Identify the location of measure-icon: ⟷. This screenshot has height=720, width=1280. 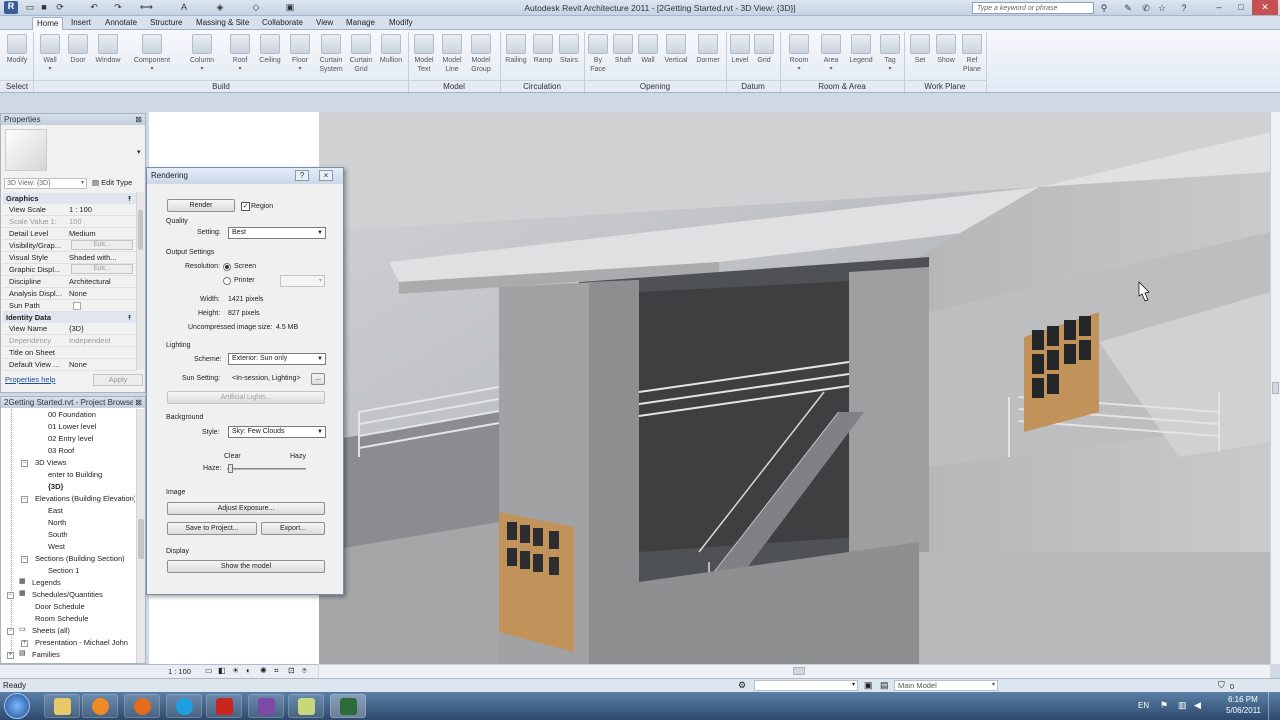
(146, 7).